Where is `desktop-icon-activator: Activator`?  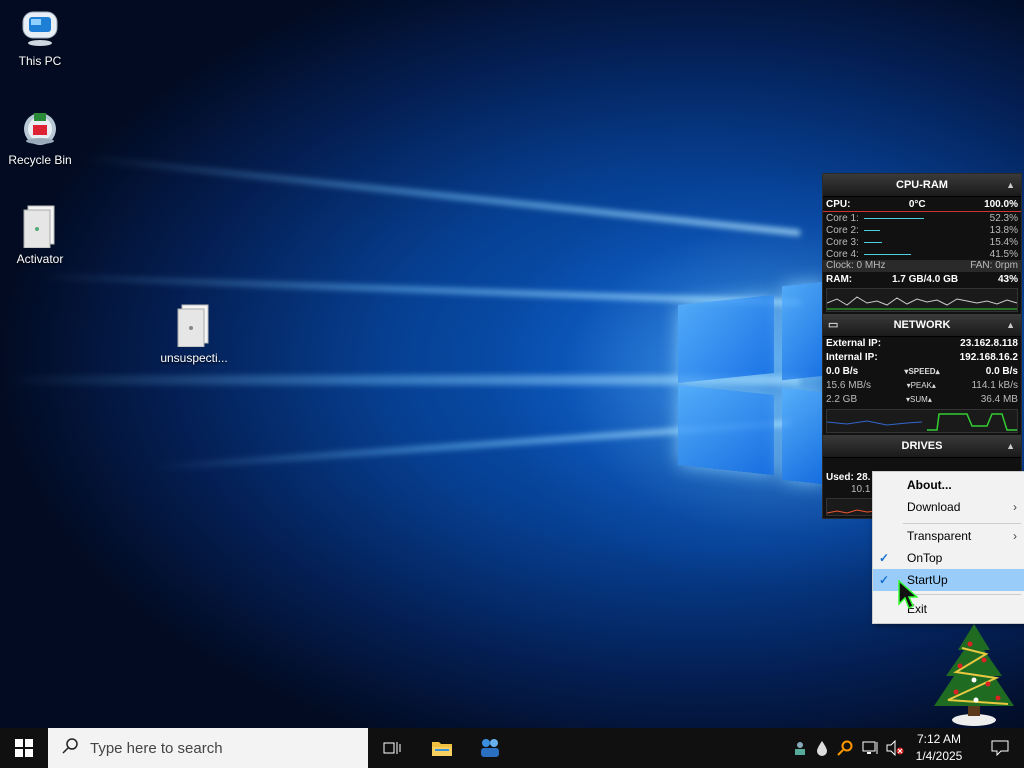
desktop-icon-activator: Activator is located at coordinates (40, 235).